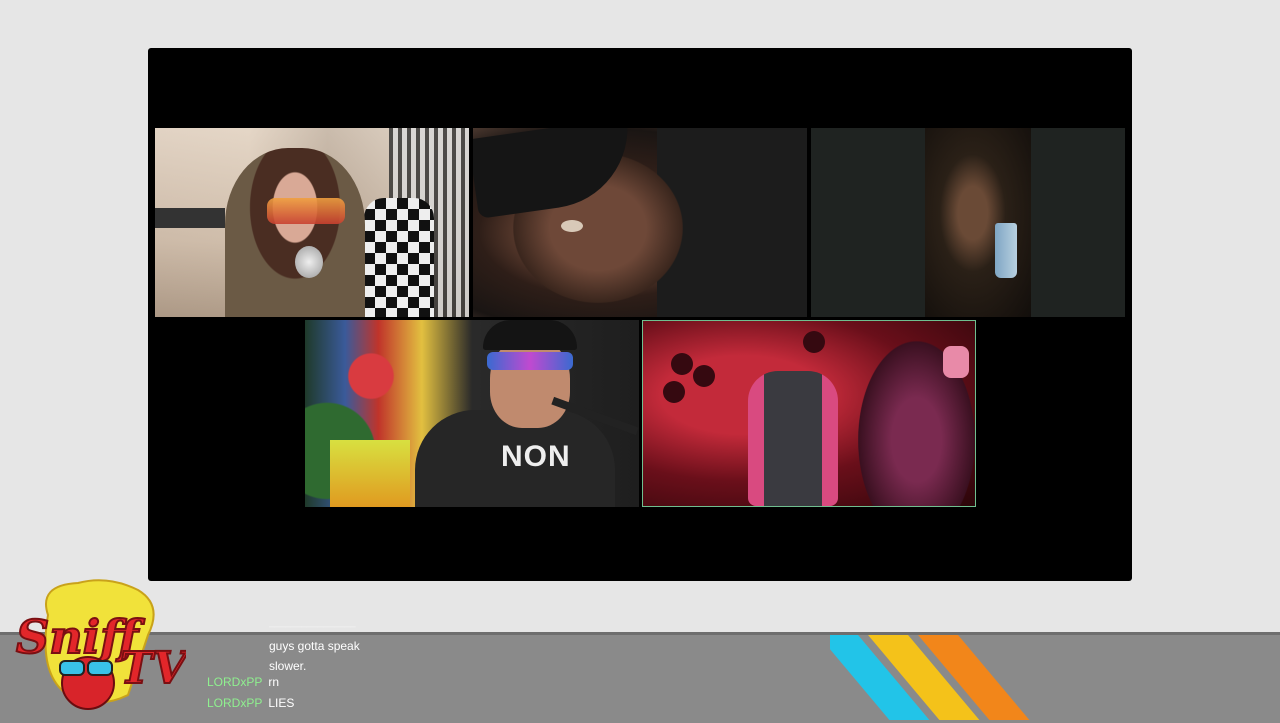 The height and width of the screenshot is (723, 1280). Describe the element at coordinates (956, 362) in the screenshot. I see `headset` at that location.